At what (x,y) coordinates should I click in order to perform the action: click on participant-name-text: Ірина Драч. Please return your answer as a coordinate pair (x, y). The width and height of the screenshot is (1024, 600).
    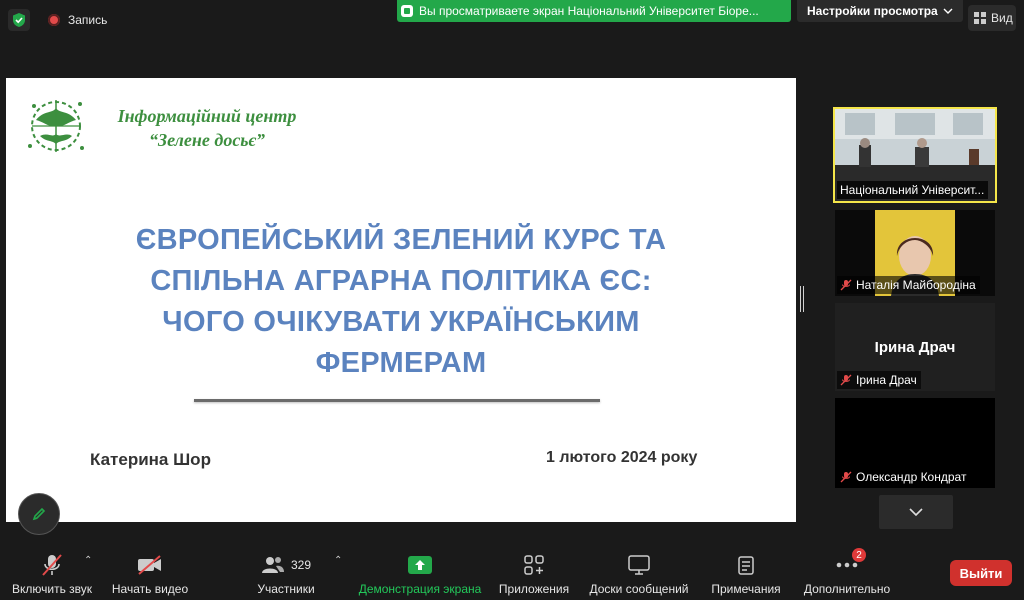
    Looking at the image, I should click on (886, 380).